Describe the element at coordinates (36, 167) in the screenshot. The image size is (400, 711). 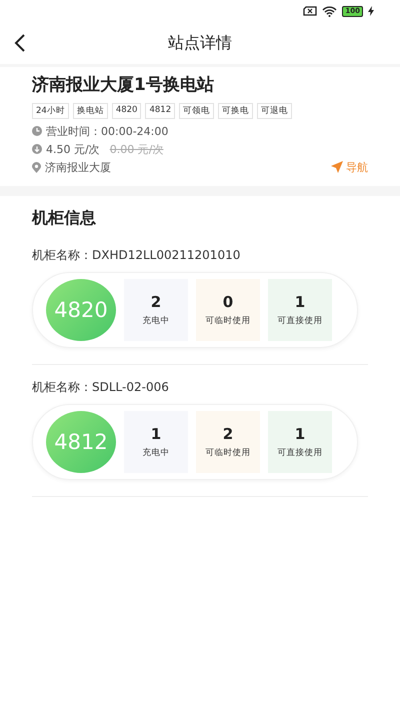
I see `location-pin-icon` at that location.